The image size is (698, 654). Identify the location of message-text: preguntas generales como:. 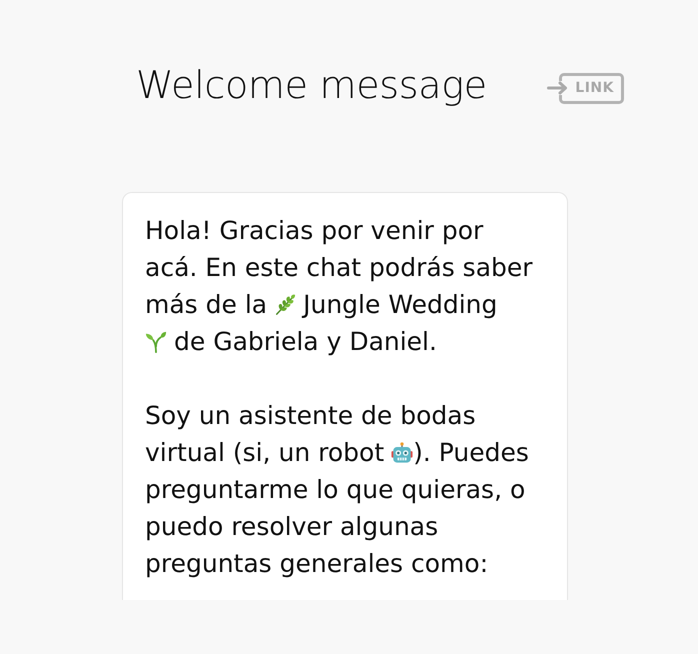
(316, 563).